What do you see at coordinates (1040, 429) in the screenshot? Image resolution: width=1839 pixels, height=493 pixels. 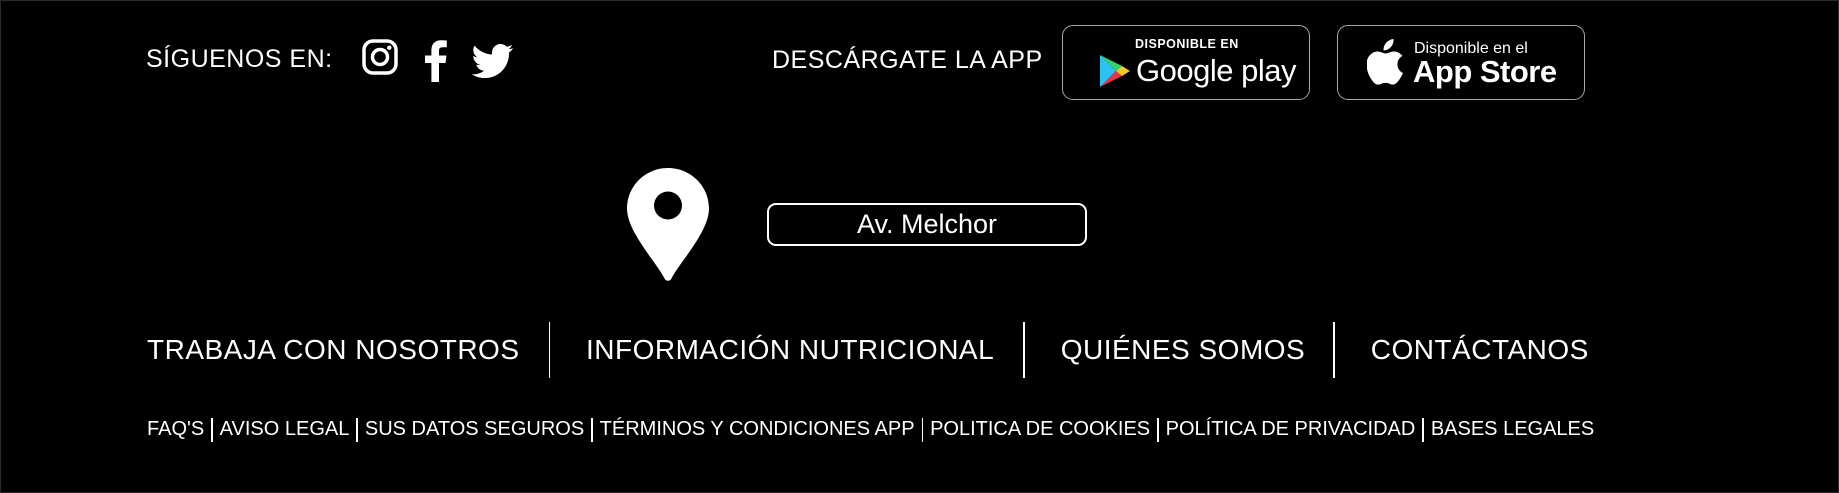 I see `legal-link-cookies: POLITICA DE COOKIES` at bounding box center [1040, 429].